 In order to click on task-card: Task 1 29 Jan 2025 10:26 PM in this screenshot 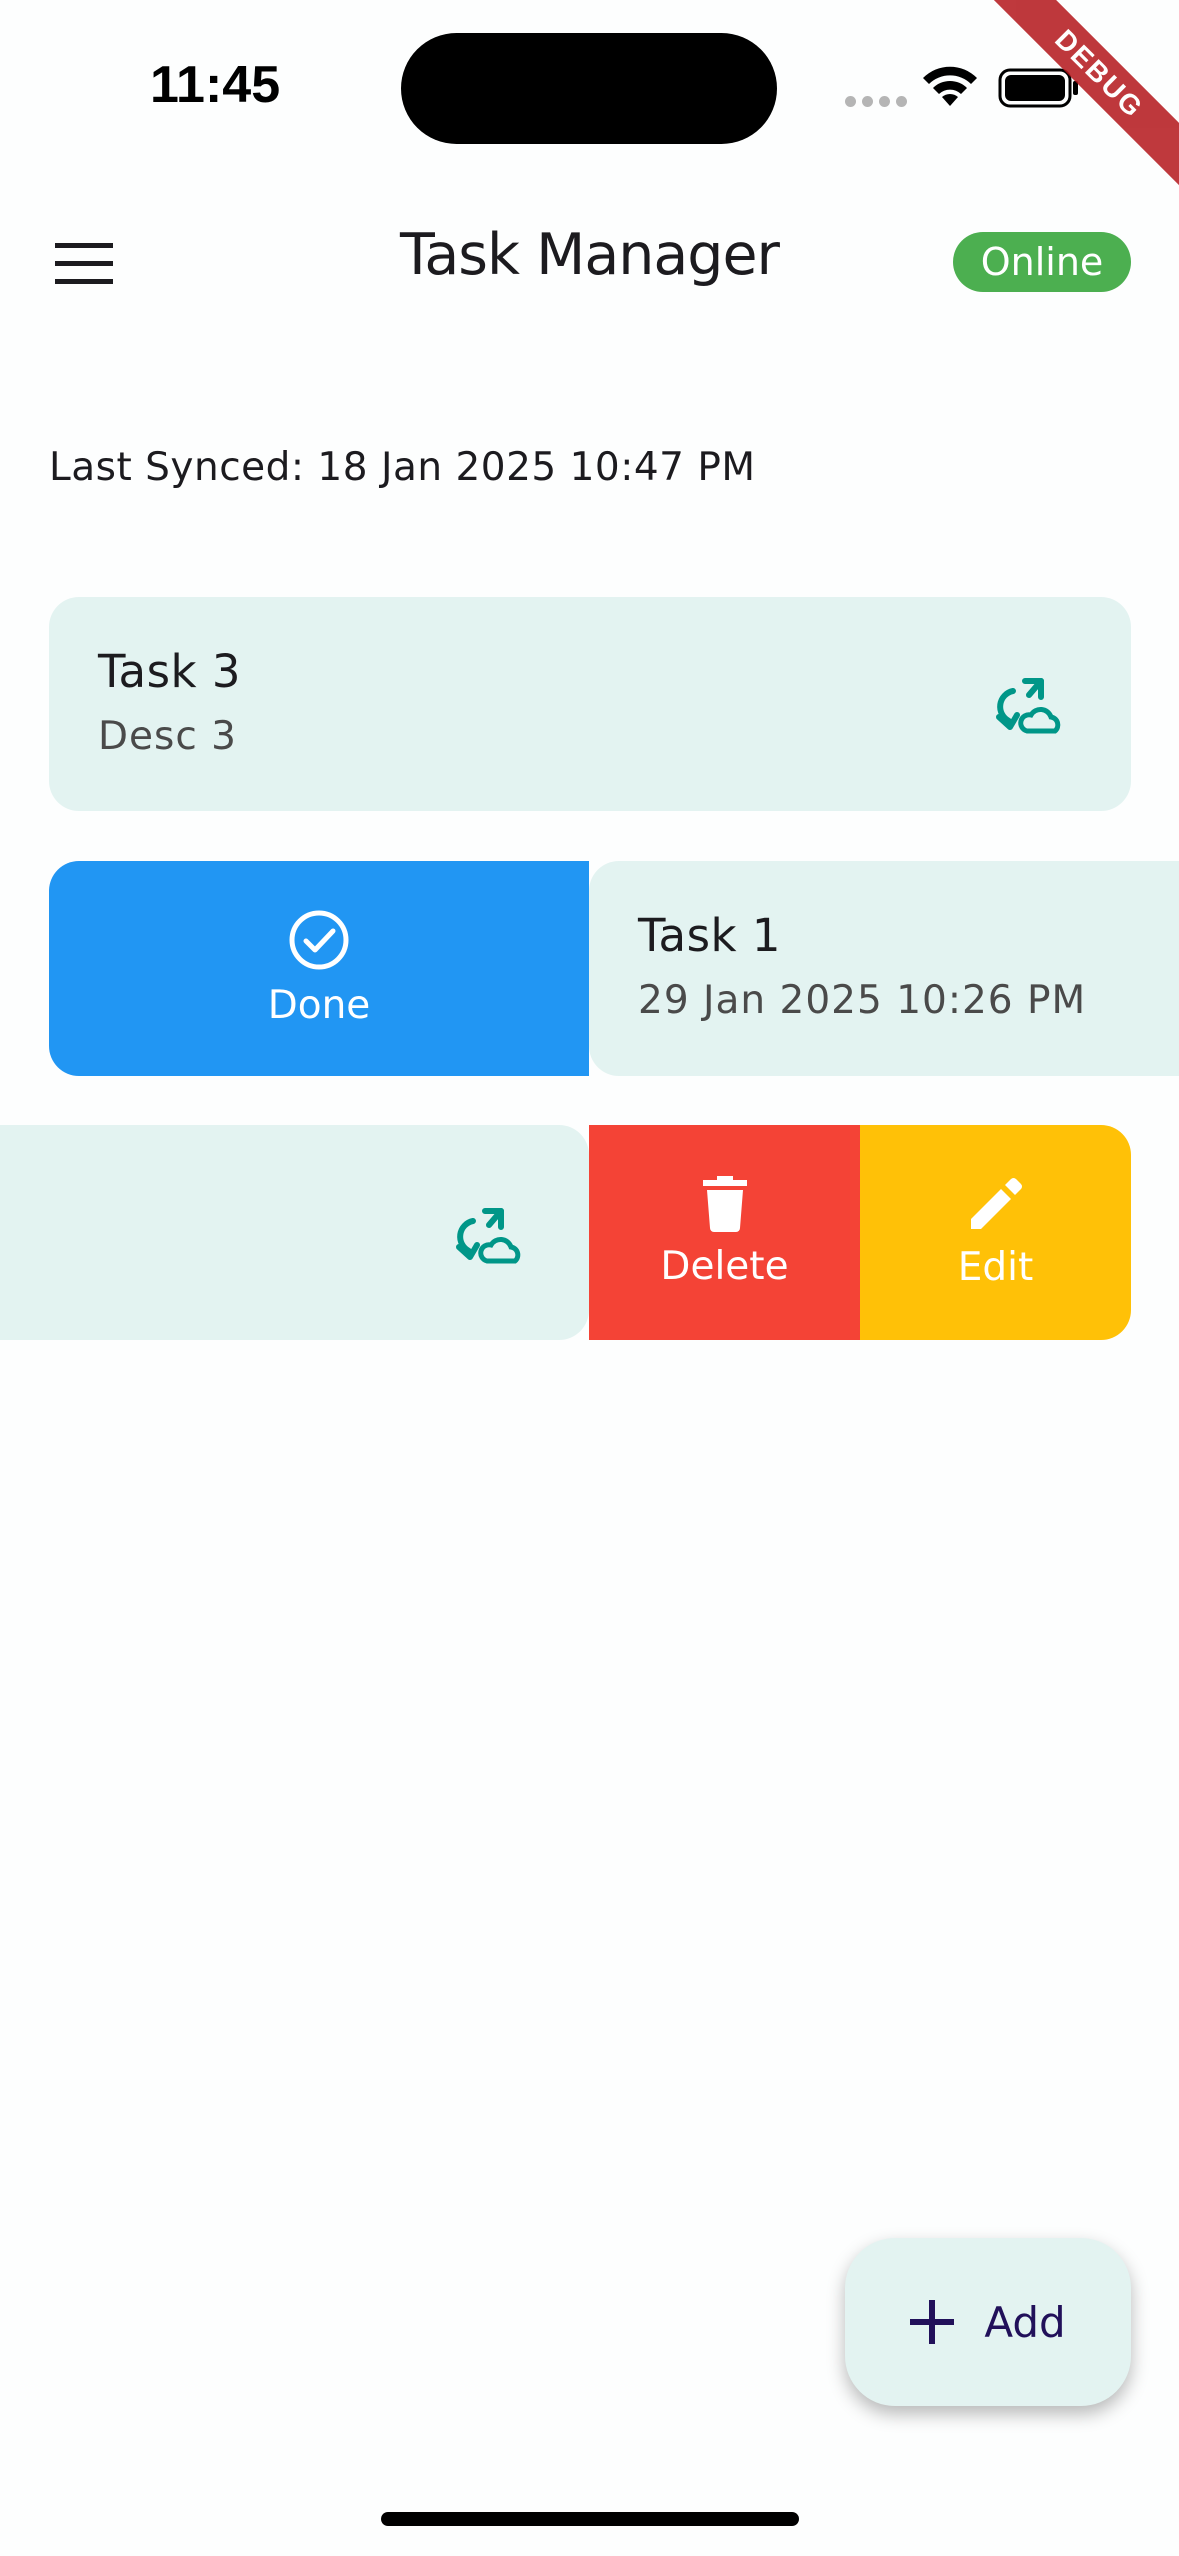, I will do `click(884, 968)`.